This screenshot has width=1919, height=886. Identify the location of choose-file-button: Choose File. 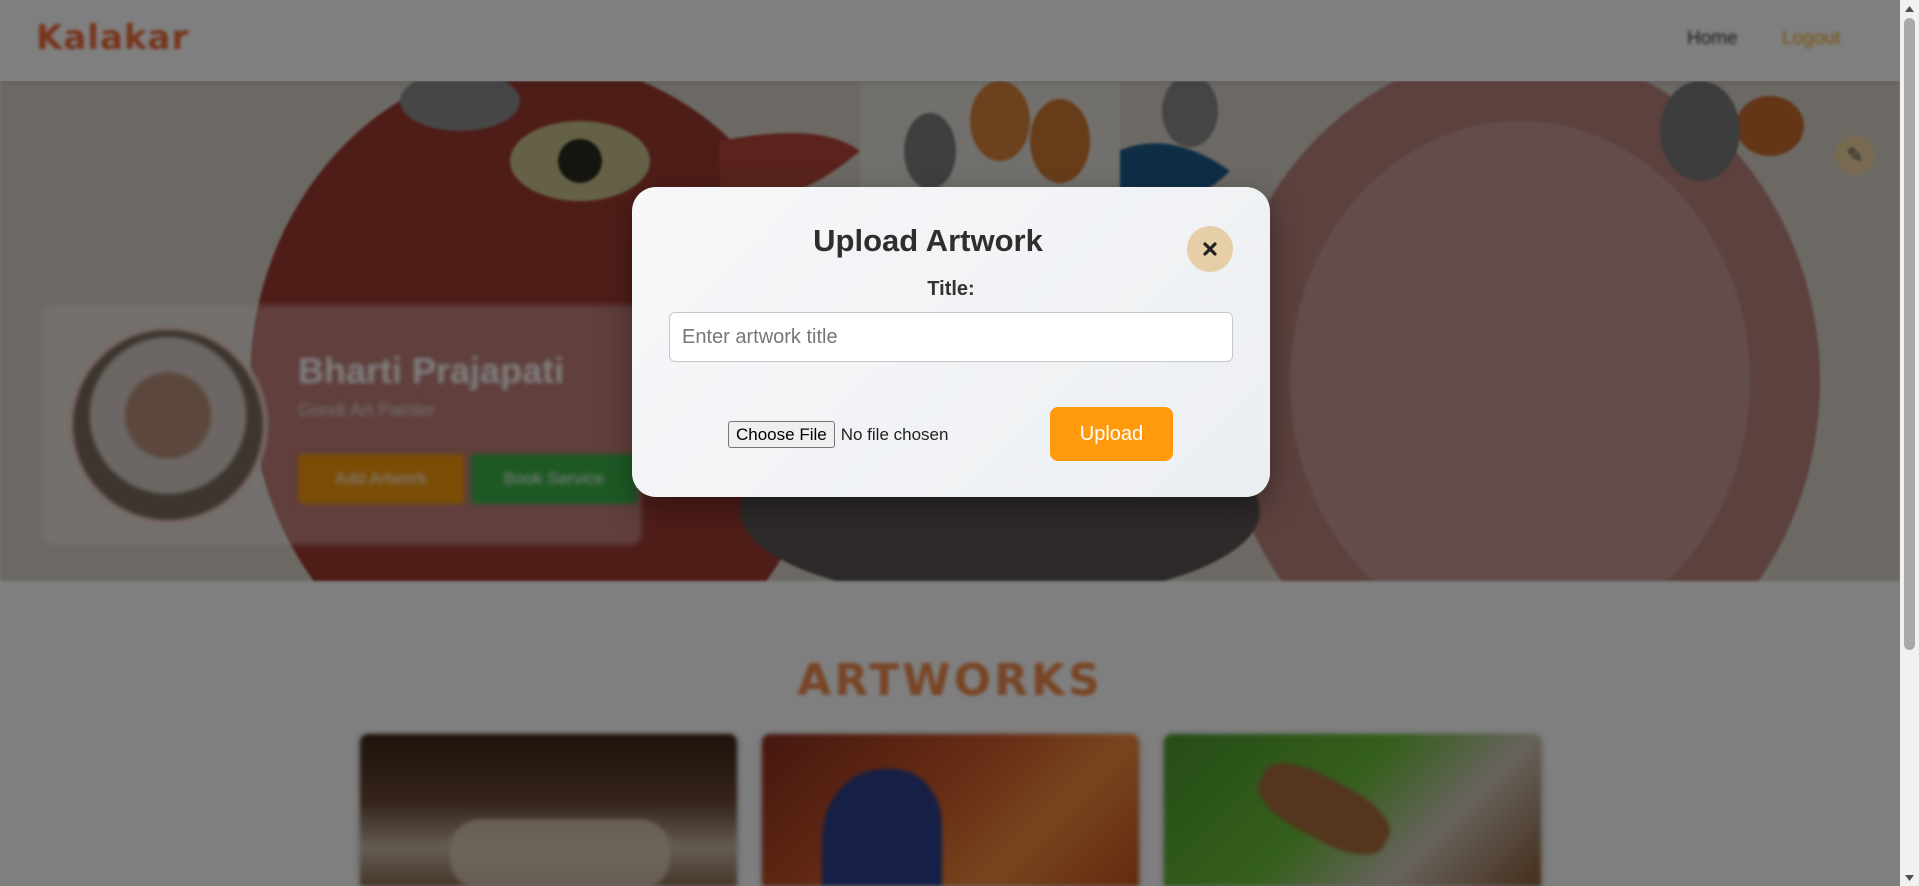
(781, 434).